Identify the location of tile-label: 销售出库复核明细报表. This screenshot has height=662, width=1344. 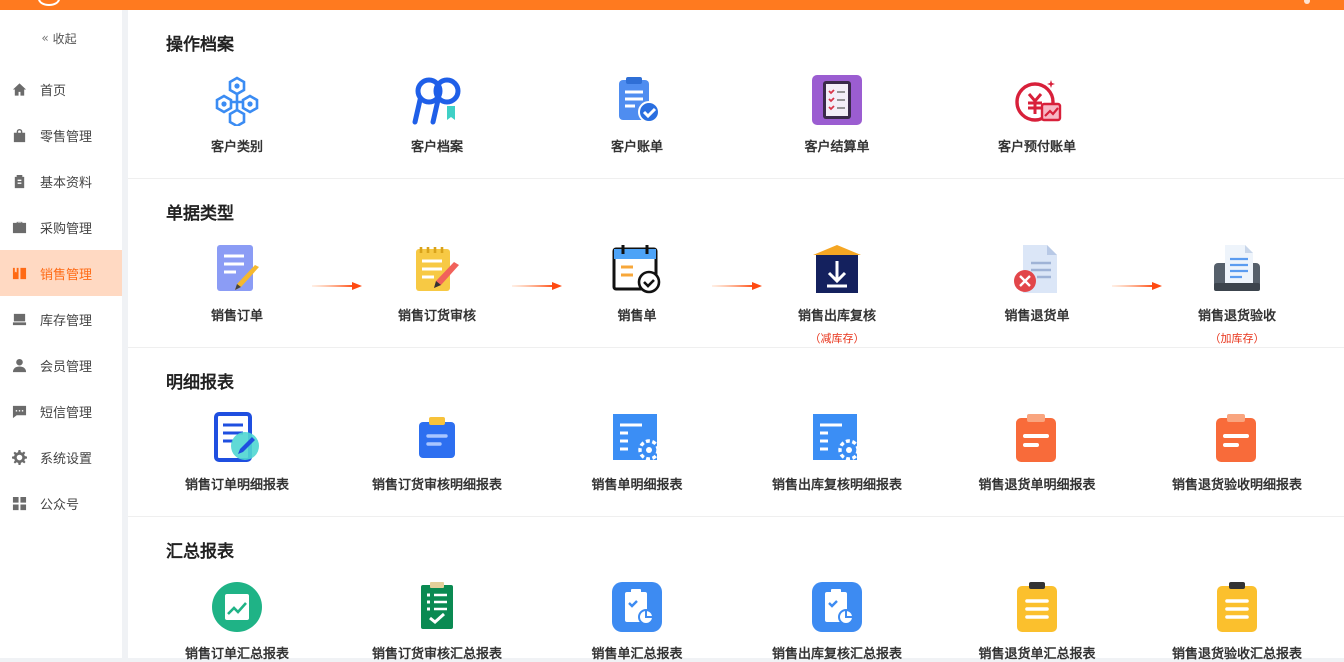
(836, 485).